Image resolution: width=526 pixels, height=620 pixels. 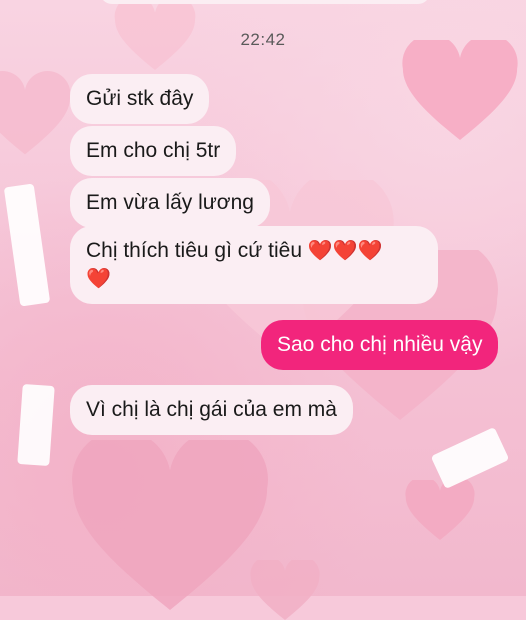 What do you see at coordinates (254, 265) in the screenshot?
I see `incoming-message-bubble: Chị thích tiêu gì cứ tiêu ❤️❤️❤️ ❤️` at bounding box center [254, 265].